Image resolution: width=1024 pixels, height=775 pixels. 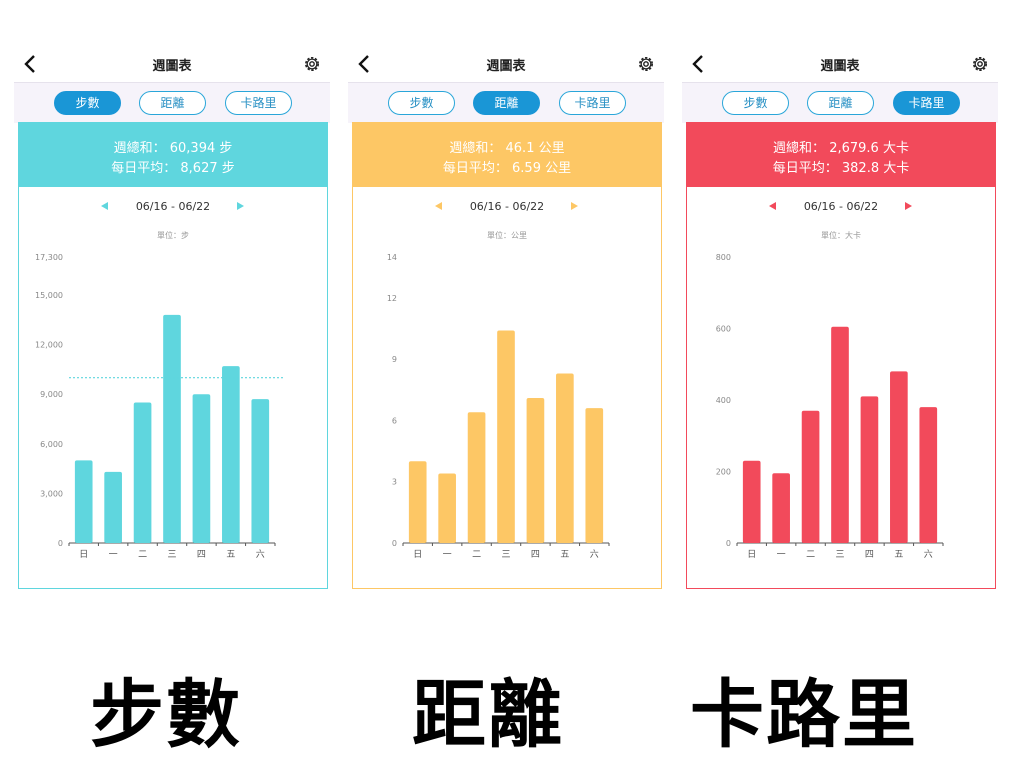 I want to click on avg-unit: 大卡, so click(x=896, y=168).